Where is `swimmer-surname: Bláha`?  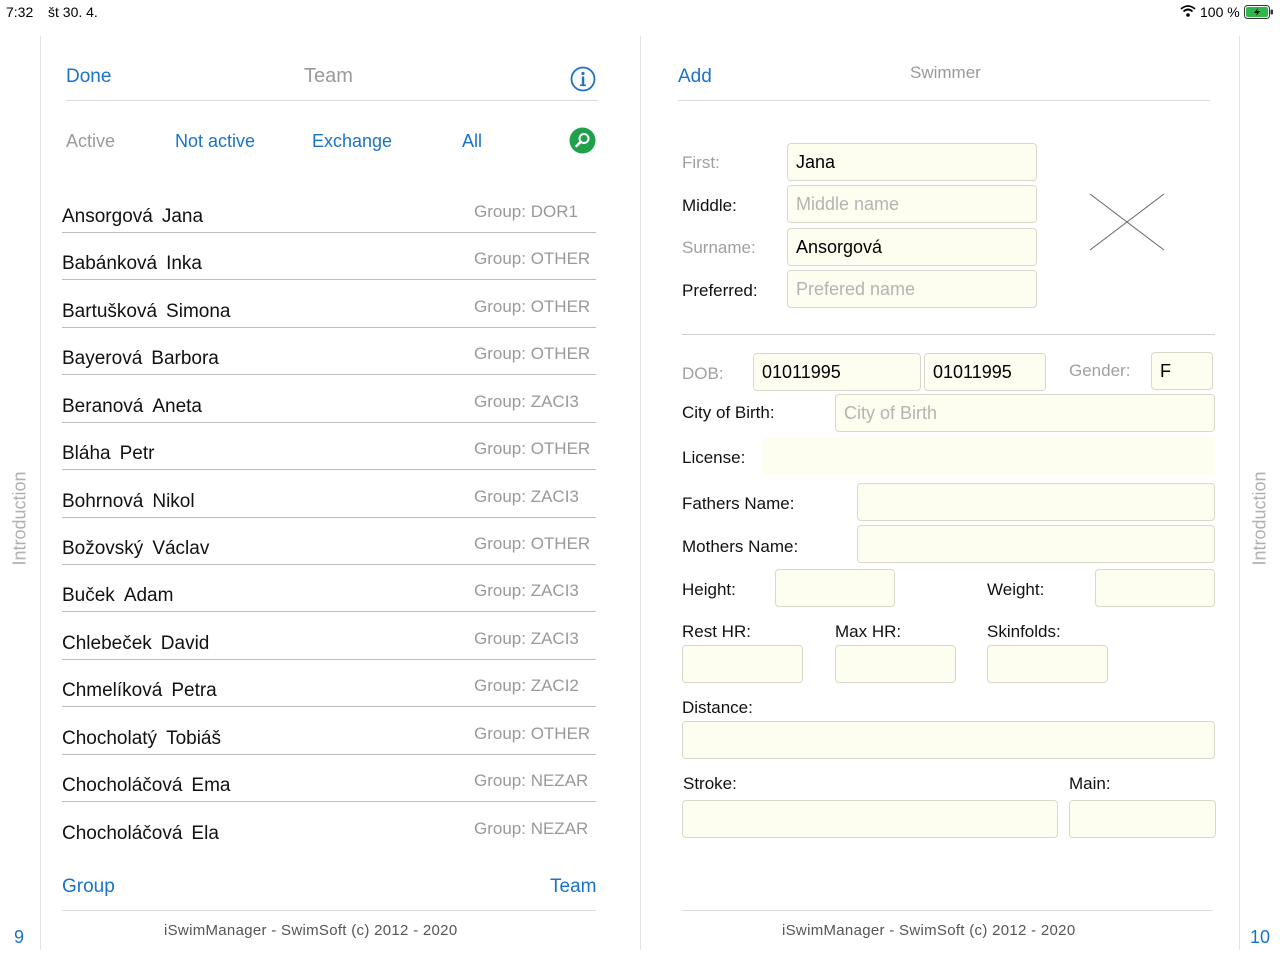 swimmer-surname: Bláha is located at coordinates (86, 453).